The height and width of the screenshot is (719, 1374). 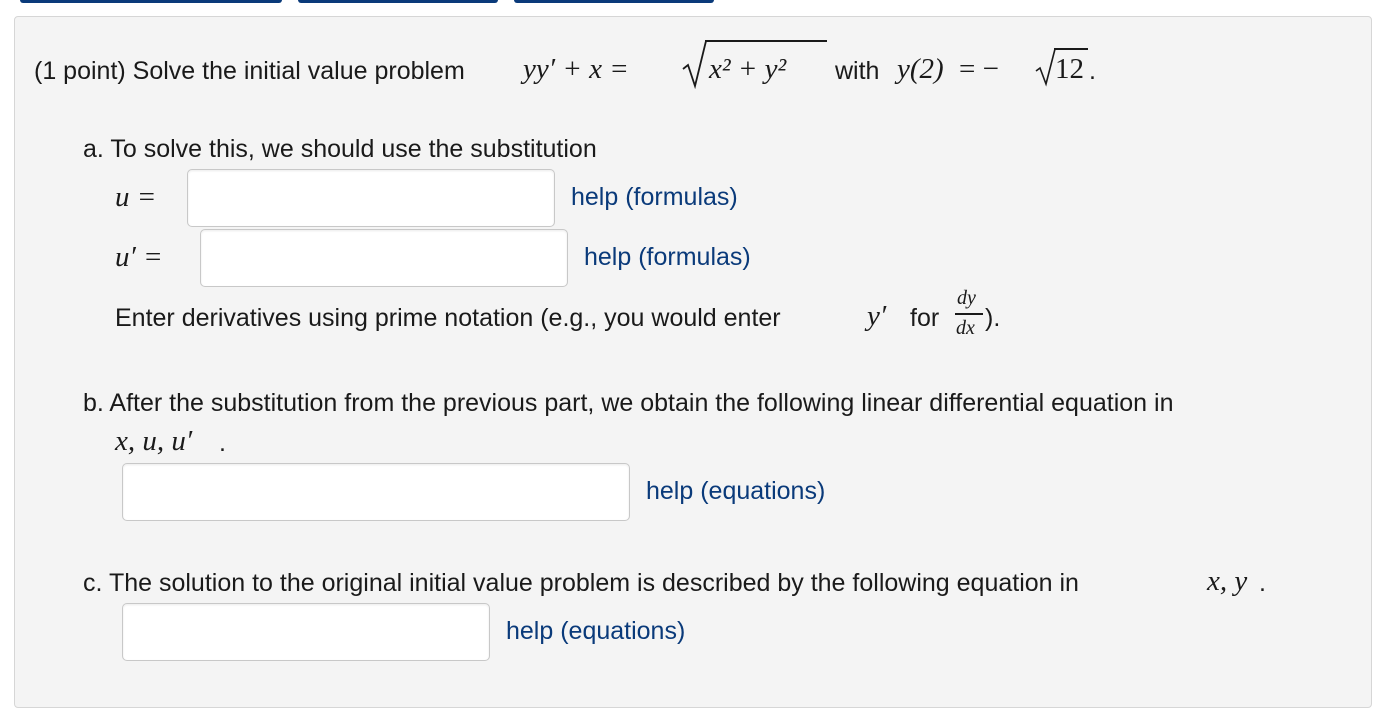 I want to click on equation-lhs: yy′ + x =, so click(x=576, y=69).